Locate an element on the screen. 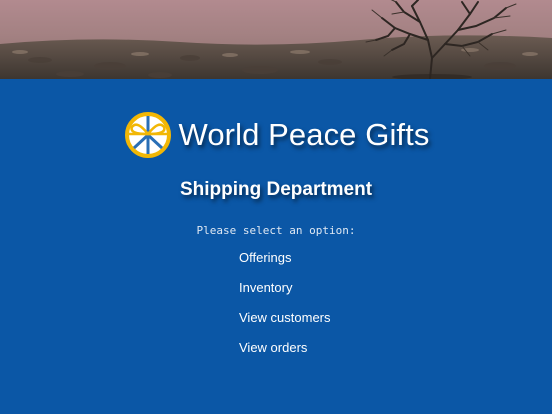 The image size is (552, 414). menu-item: Inventory is located at coordinates (285, 294).